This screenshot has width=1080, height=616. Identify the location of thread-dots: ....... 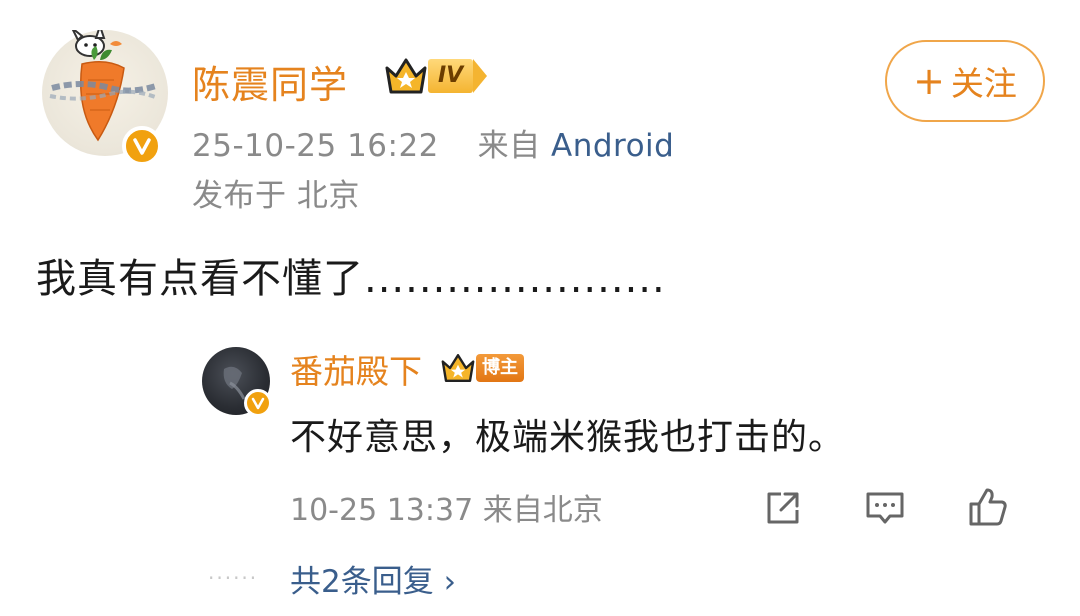
(233, 572).